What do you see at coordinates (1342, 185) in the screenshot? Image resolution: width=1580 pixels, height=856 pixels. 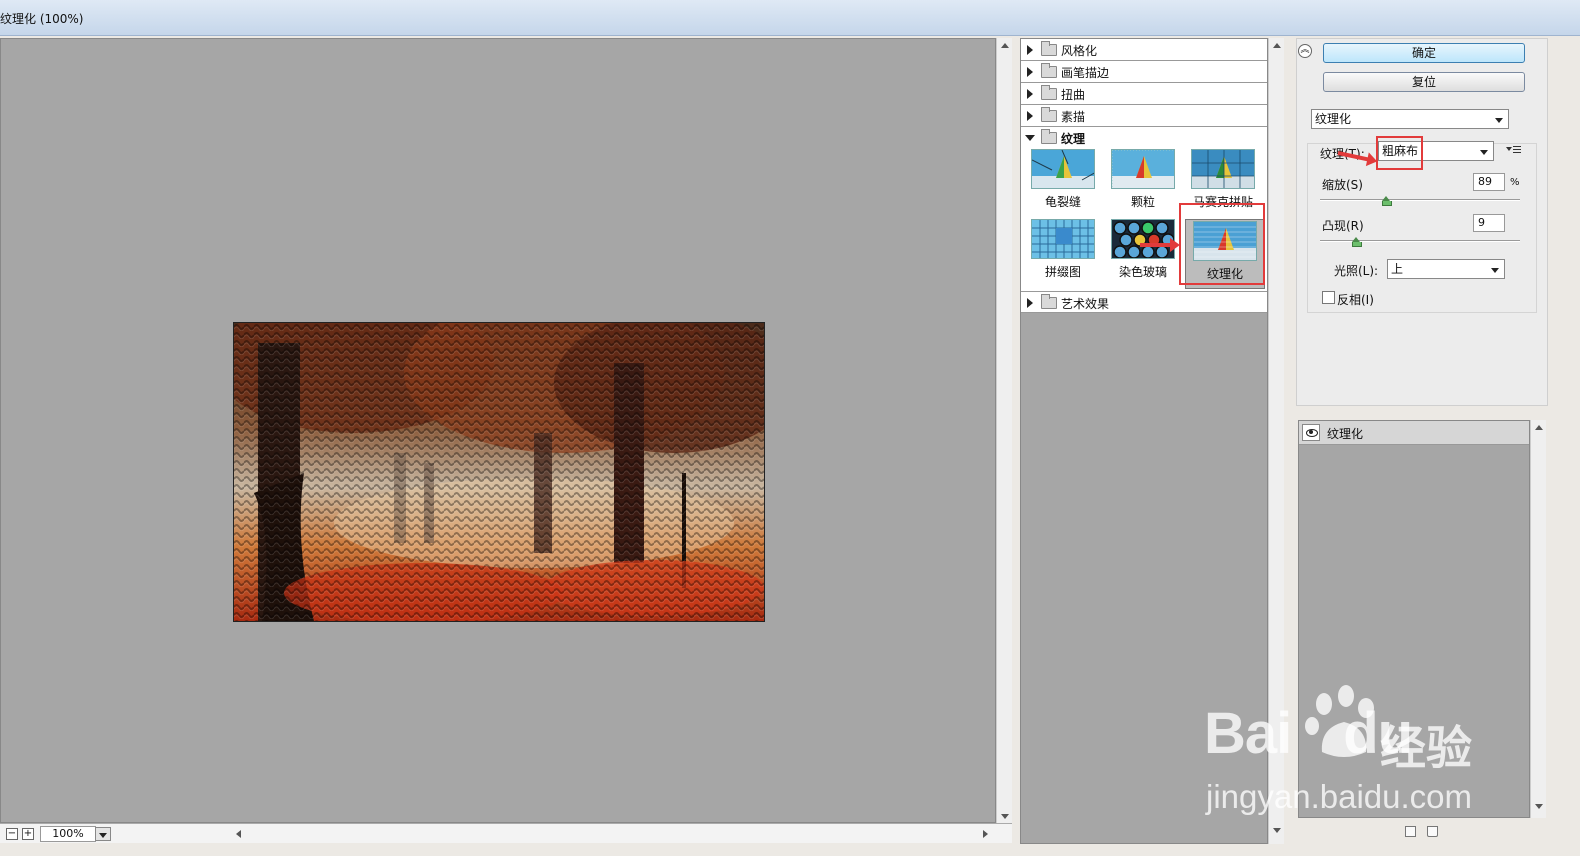 I see `scaling-label: 缩放(S)` at bounding box center [1342, 185].